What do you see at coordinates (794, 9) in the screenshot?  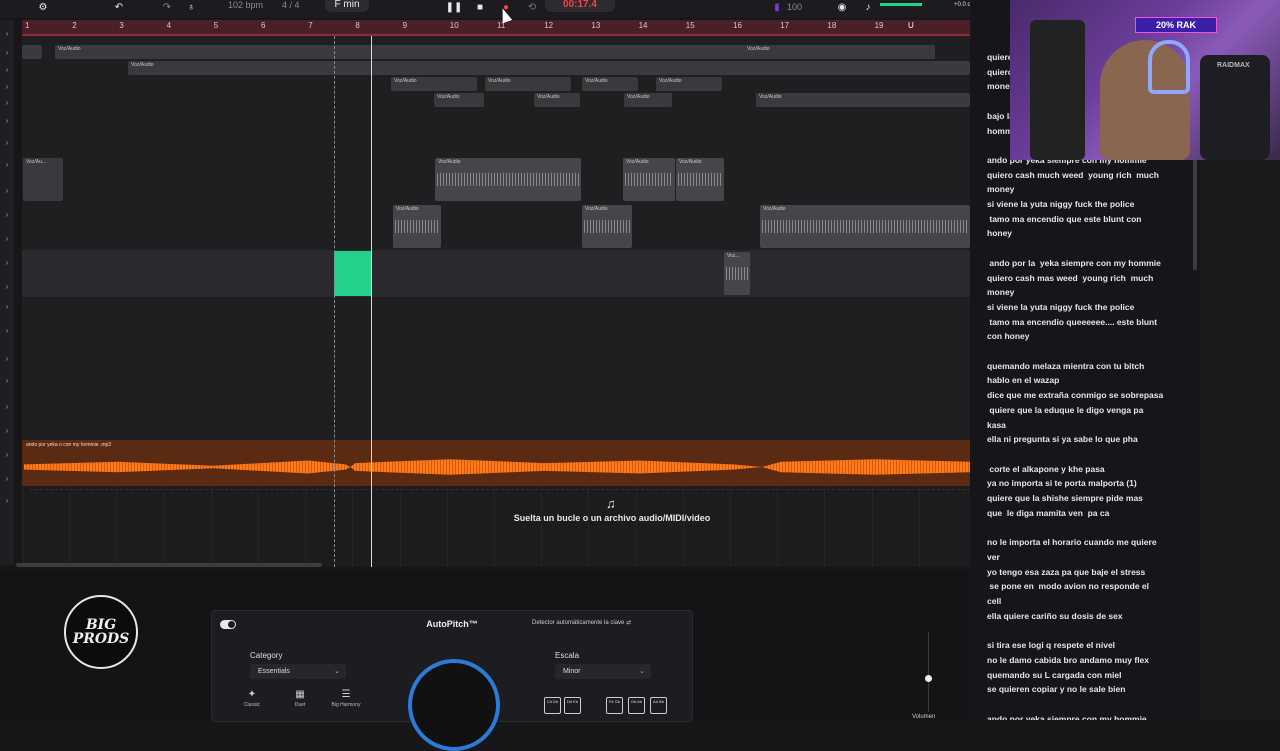 I see `zoom-level: 100` at bounding box center [794, 9].